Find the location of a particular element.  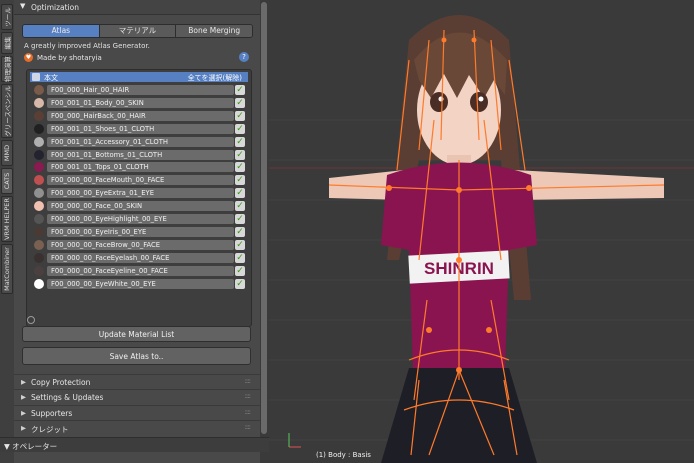

operator-title: オペレーター is located at coordinates (35, 446).